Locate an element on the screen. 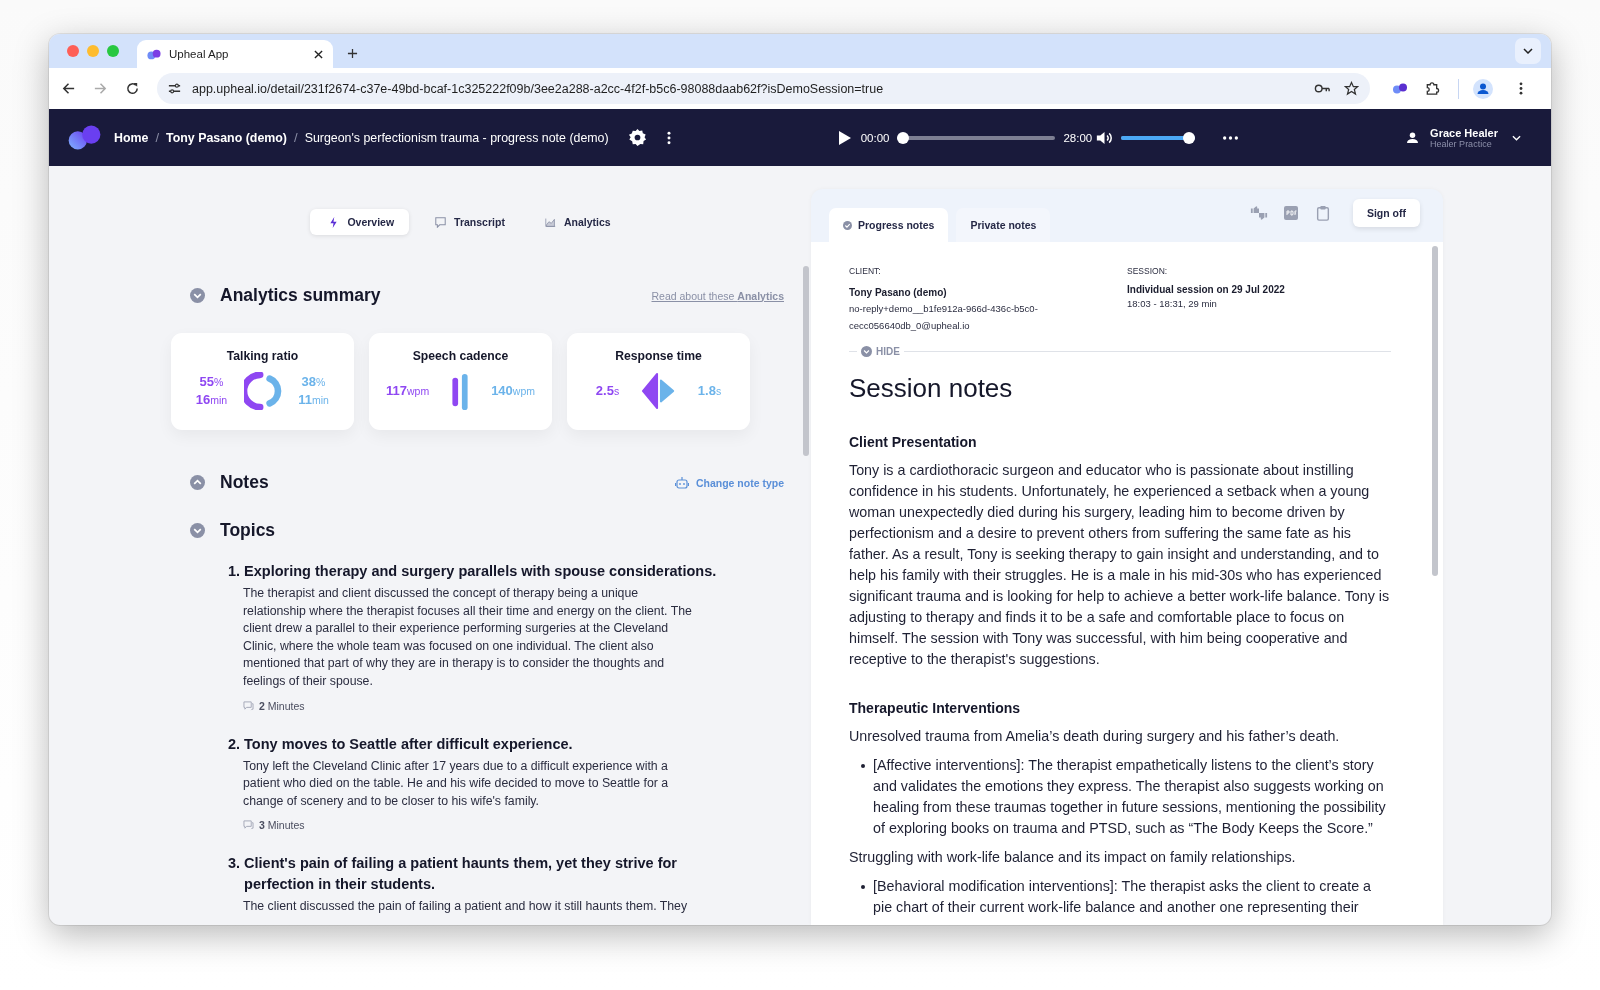  view-tab: Transcript is located at coordinates (470, 222).